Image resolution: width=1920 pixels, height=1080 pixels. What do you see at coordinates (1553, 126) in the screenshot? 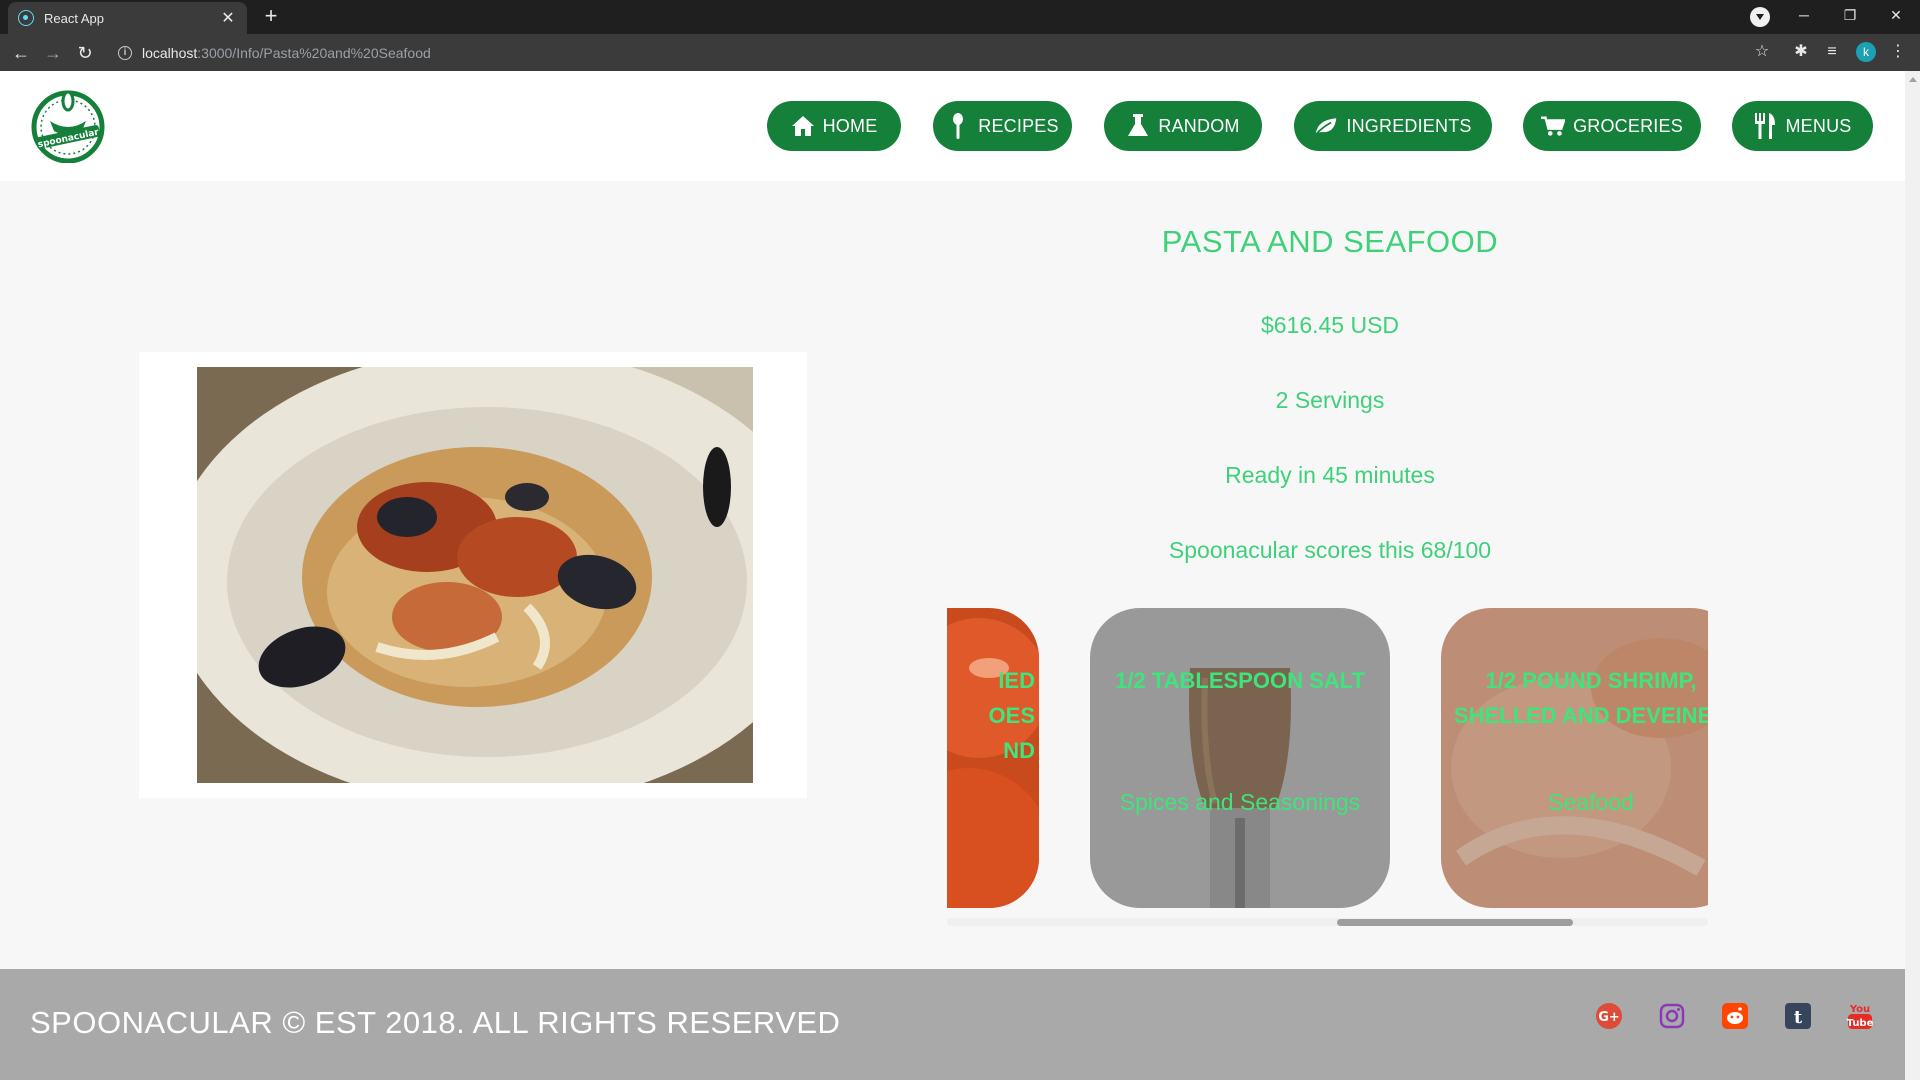
I see `cart-icon` at bounding box center [1553, 126].